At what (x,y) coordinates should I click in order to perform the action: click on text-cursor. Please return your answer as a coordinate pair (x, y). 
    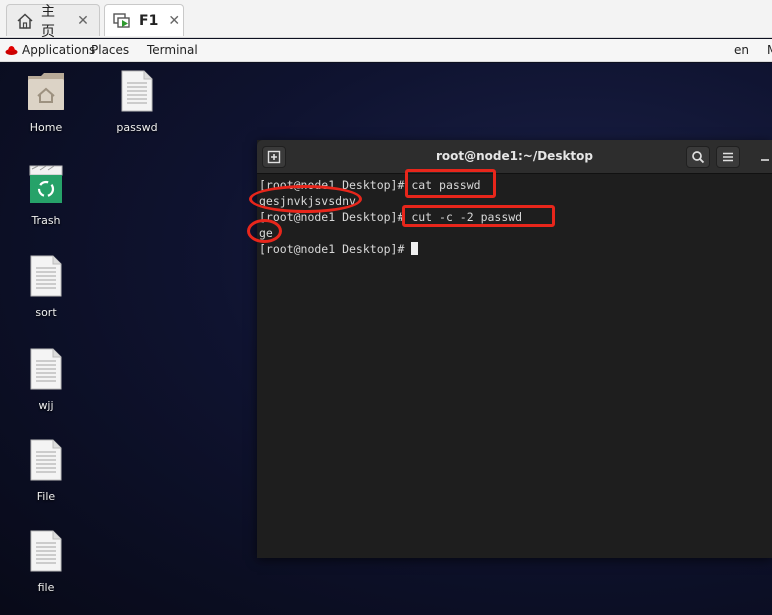
    Looking at the image, I should click on (415, 248).